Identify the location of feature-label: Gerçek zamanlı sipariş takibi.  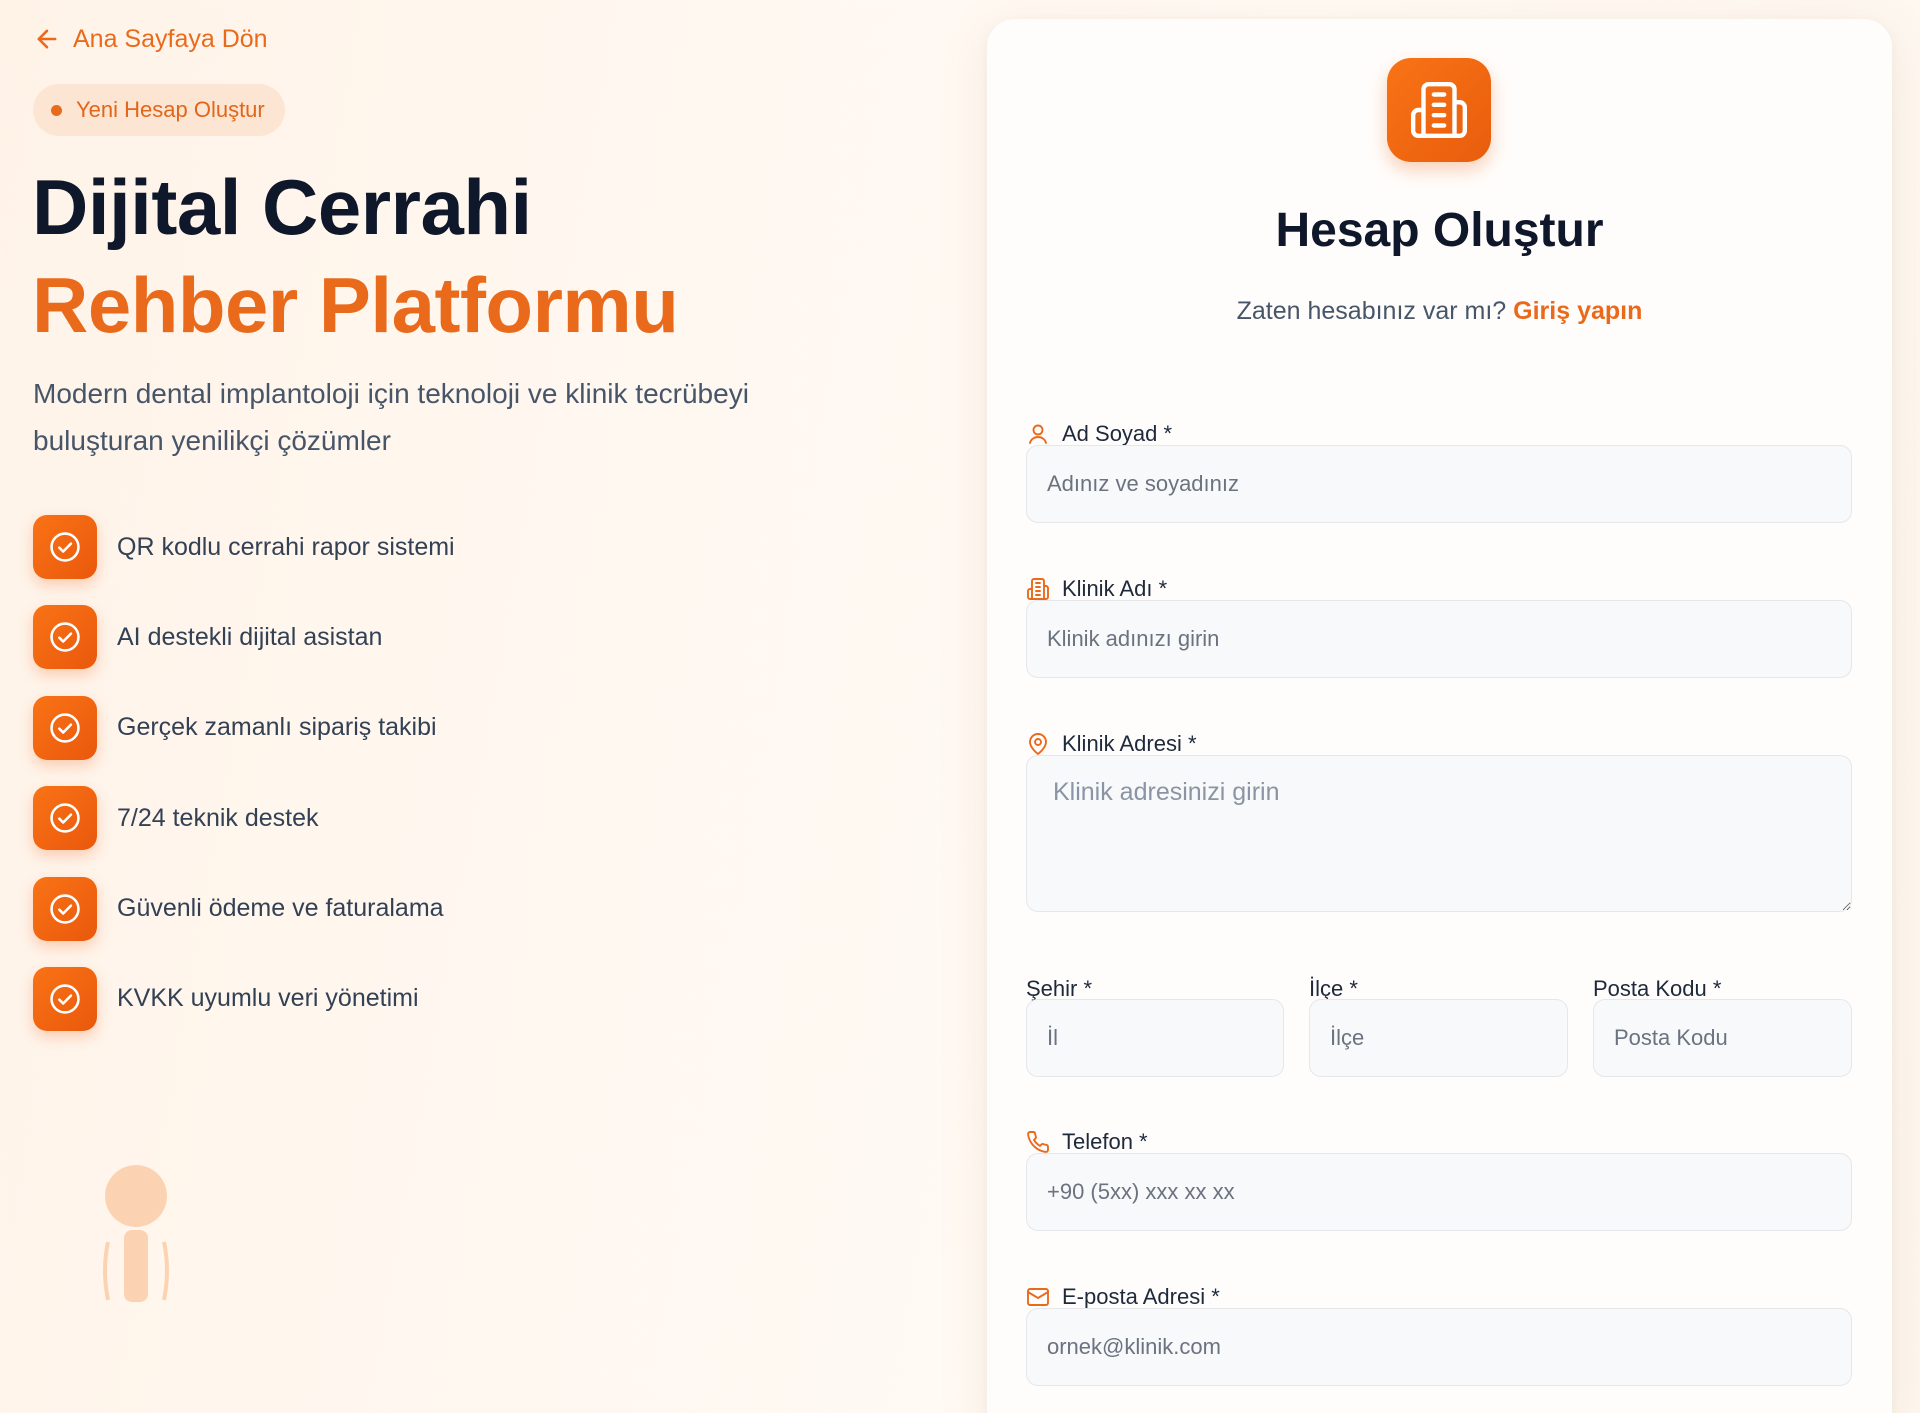
(277, 727).